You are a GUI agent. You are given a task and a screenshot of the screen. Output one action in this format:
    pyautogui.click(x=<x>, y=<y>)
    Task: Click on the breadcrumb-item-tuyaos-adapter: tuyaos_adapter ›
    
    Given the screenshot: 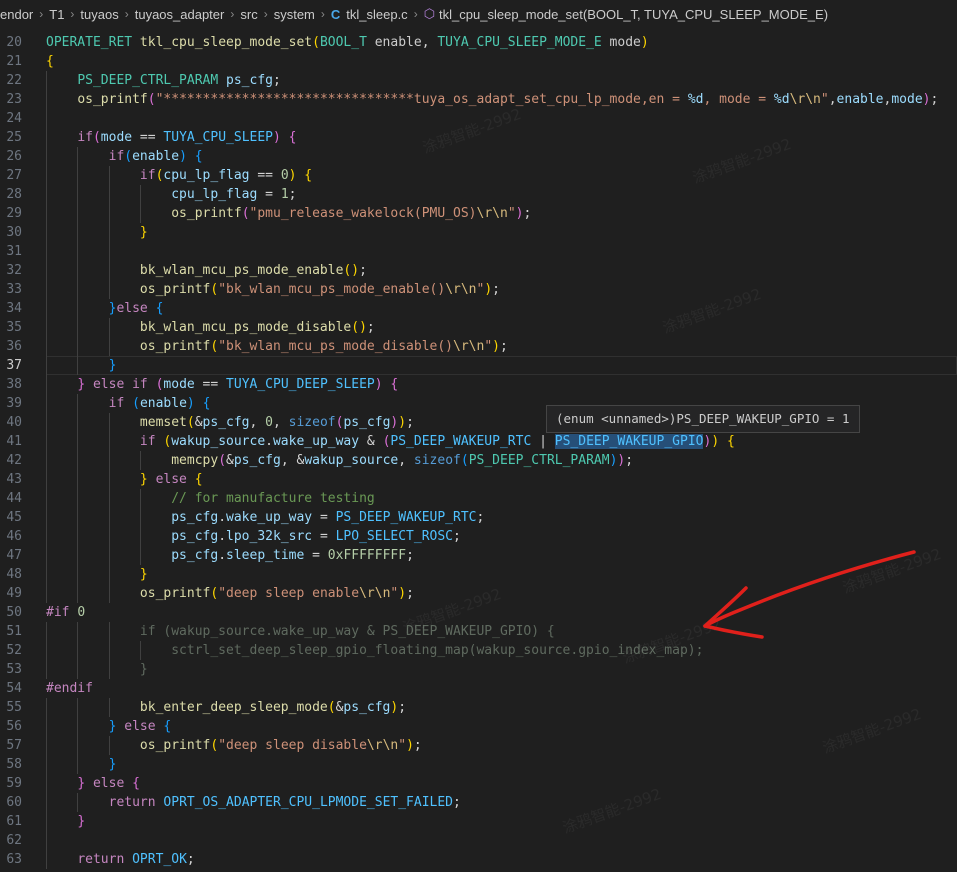 What is the action you would take?
    pyautogui.click(x=188, y=14)
    